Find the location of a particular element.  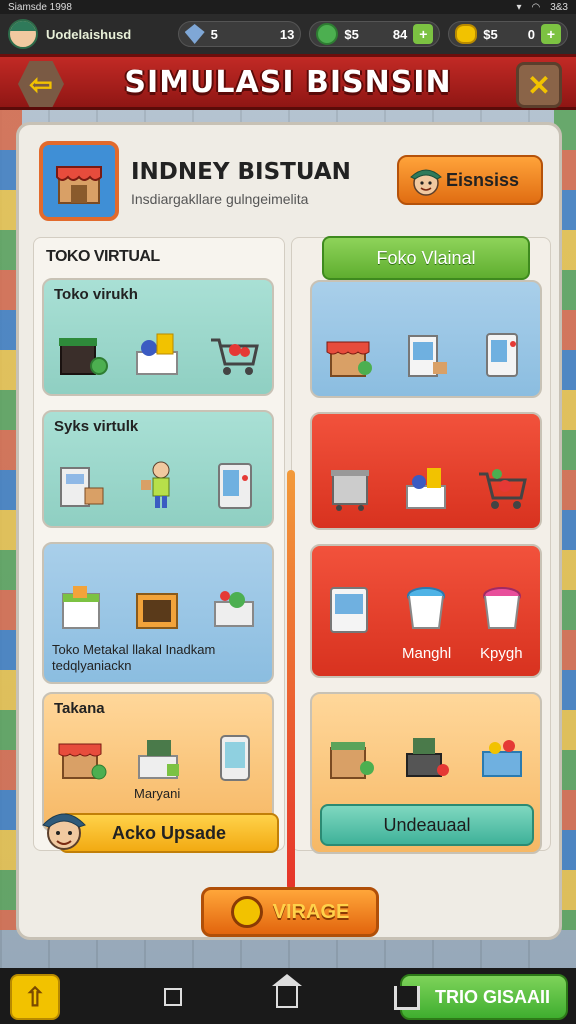

trash-bin-icon is located at coordinates (350, 490).